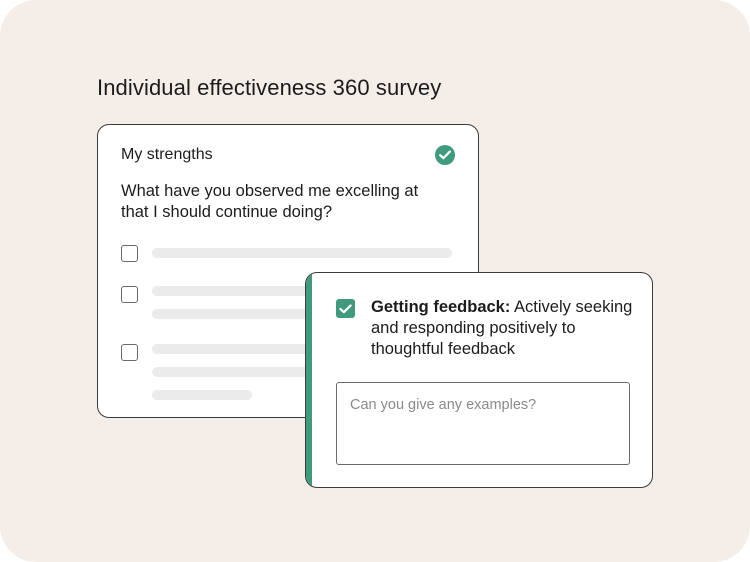  Describe the element at coordinates (269, 87) in the screenshot. I see `page-title: Individual effectiveness 360 survey` at that location.